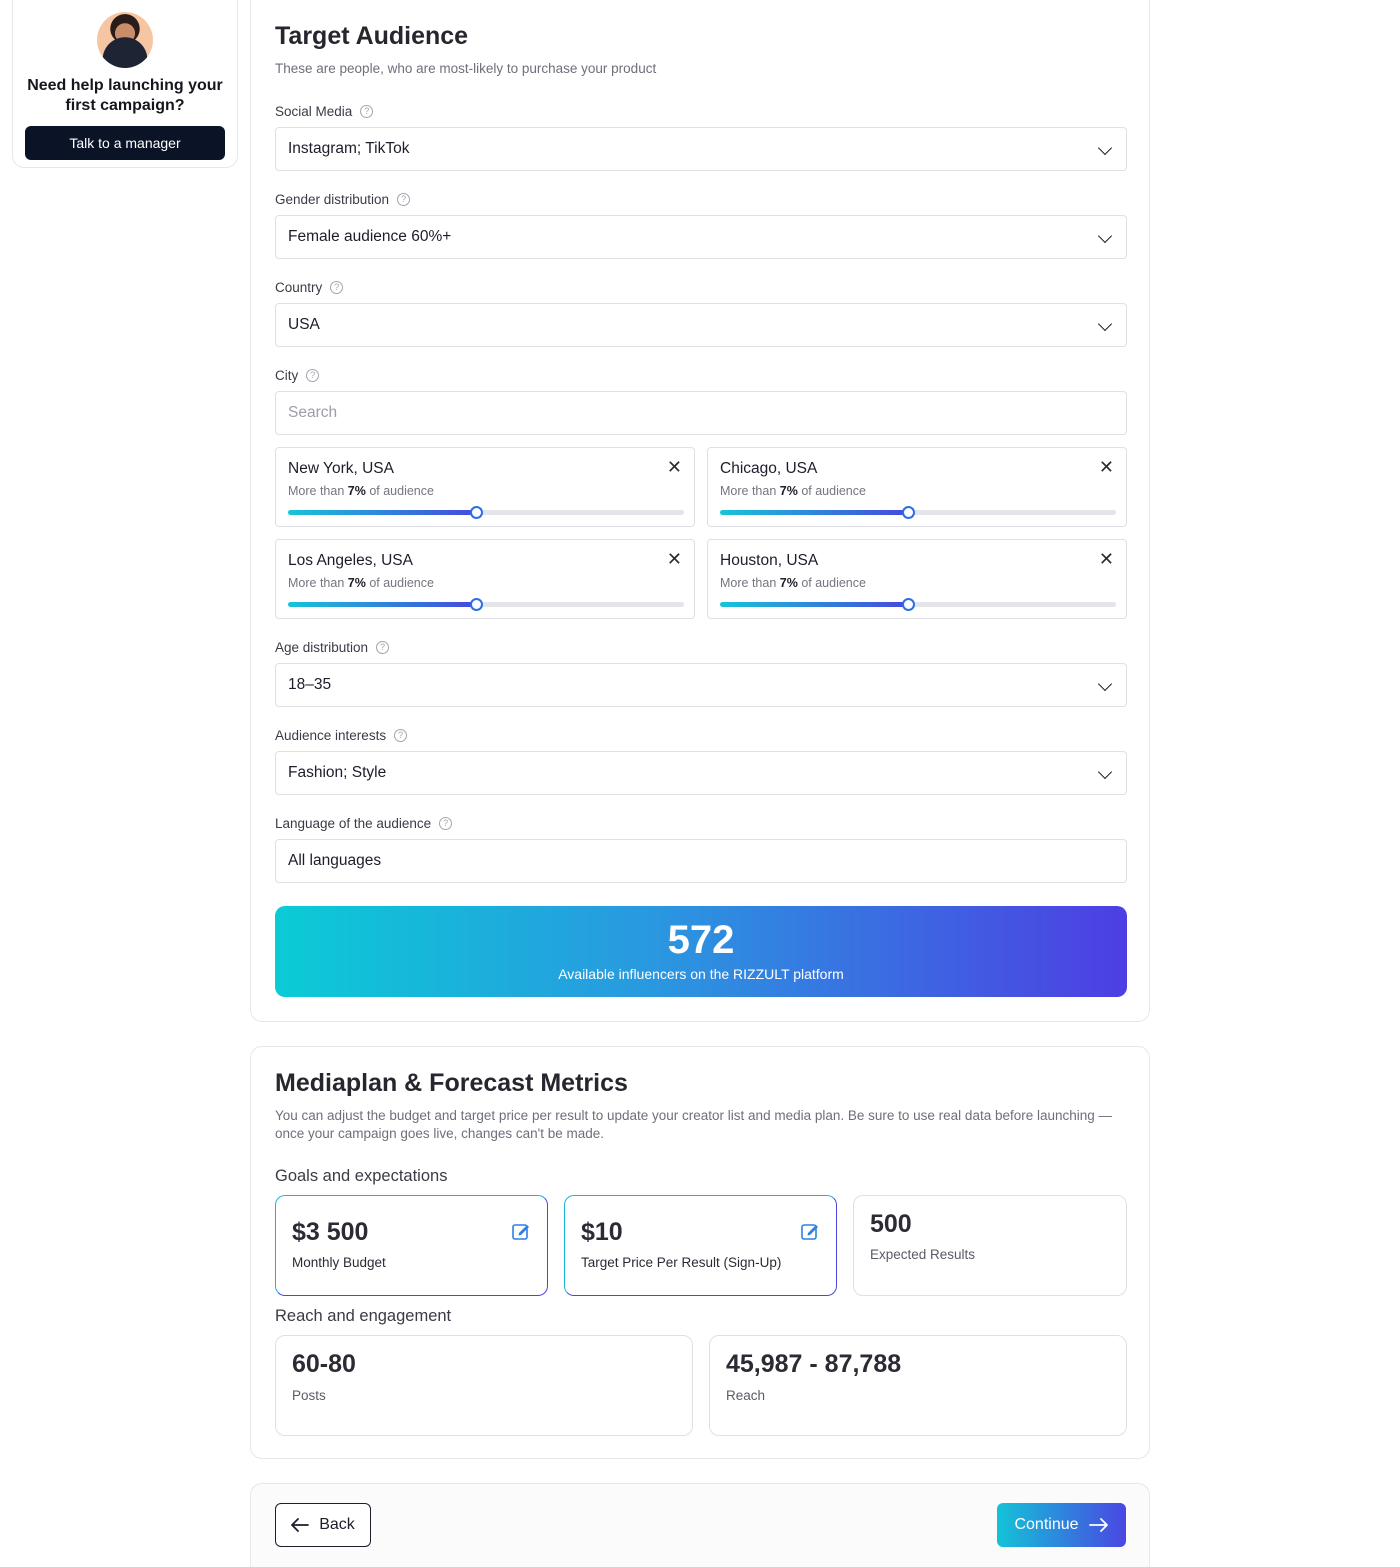  What do you see at coordinates (125, 95) in the screenshot?
I see `help-title: Need help launching your first campaign?` at bounding box center [125, 95].